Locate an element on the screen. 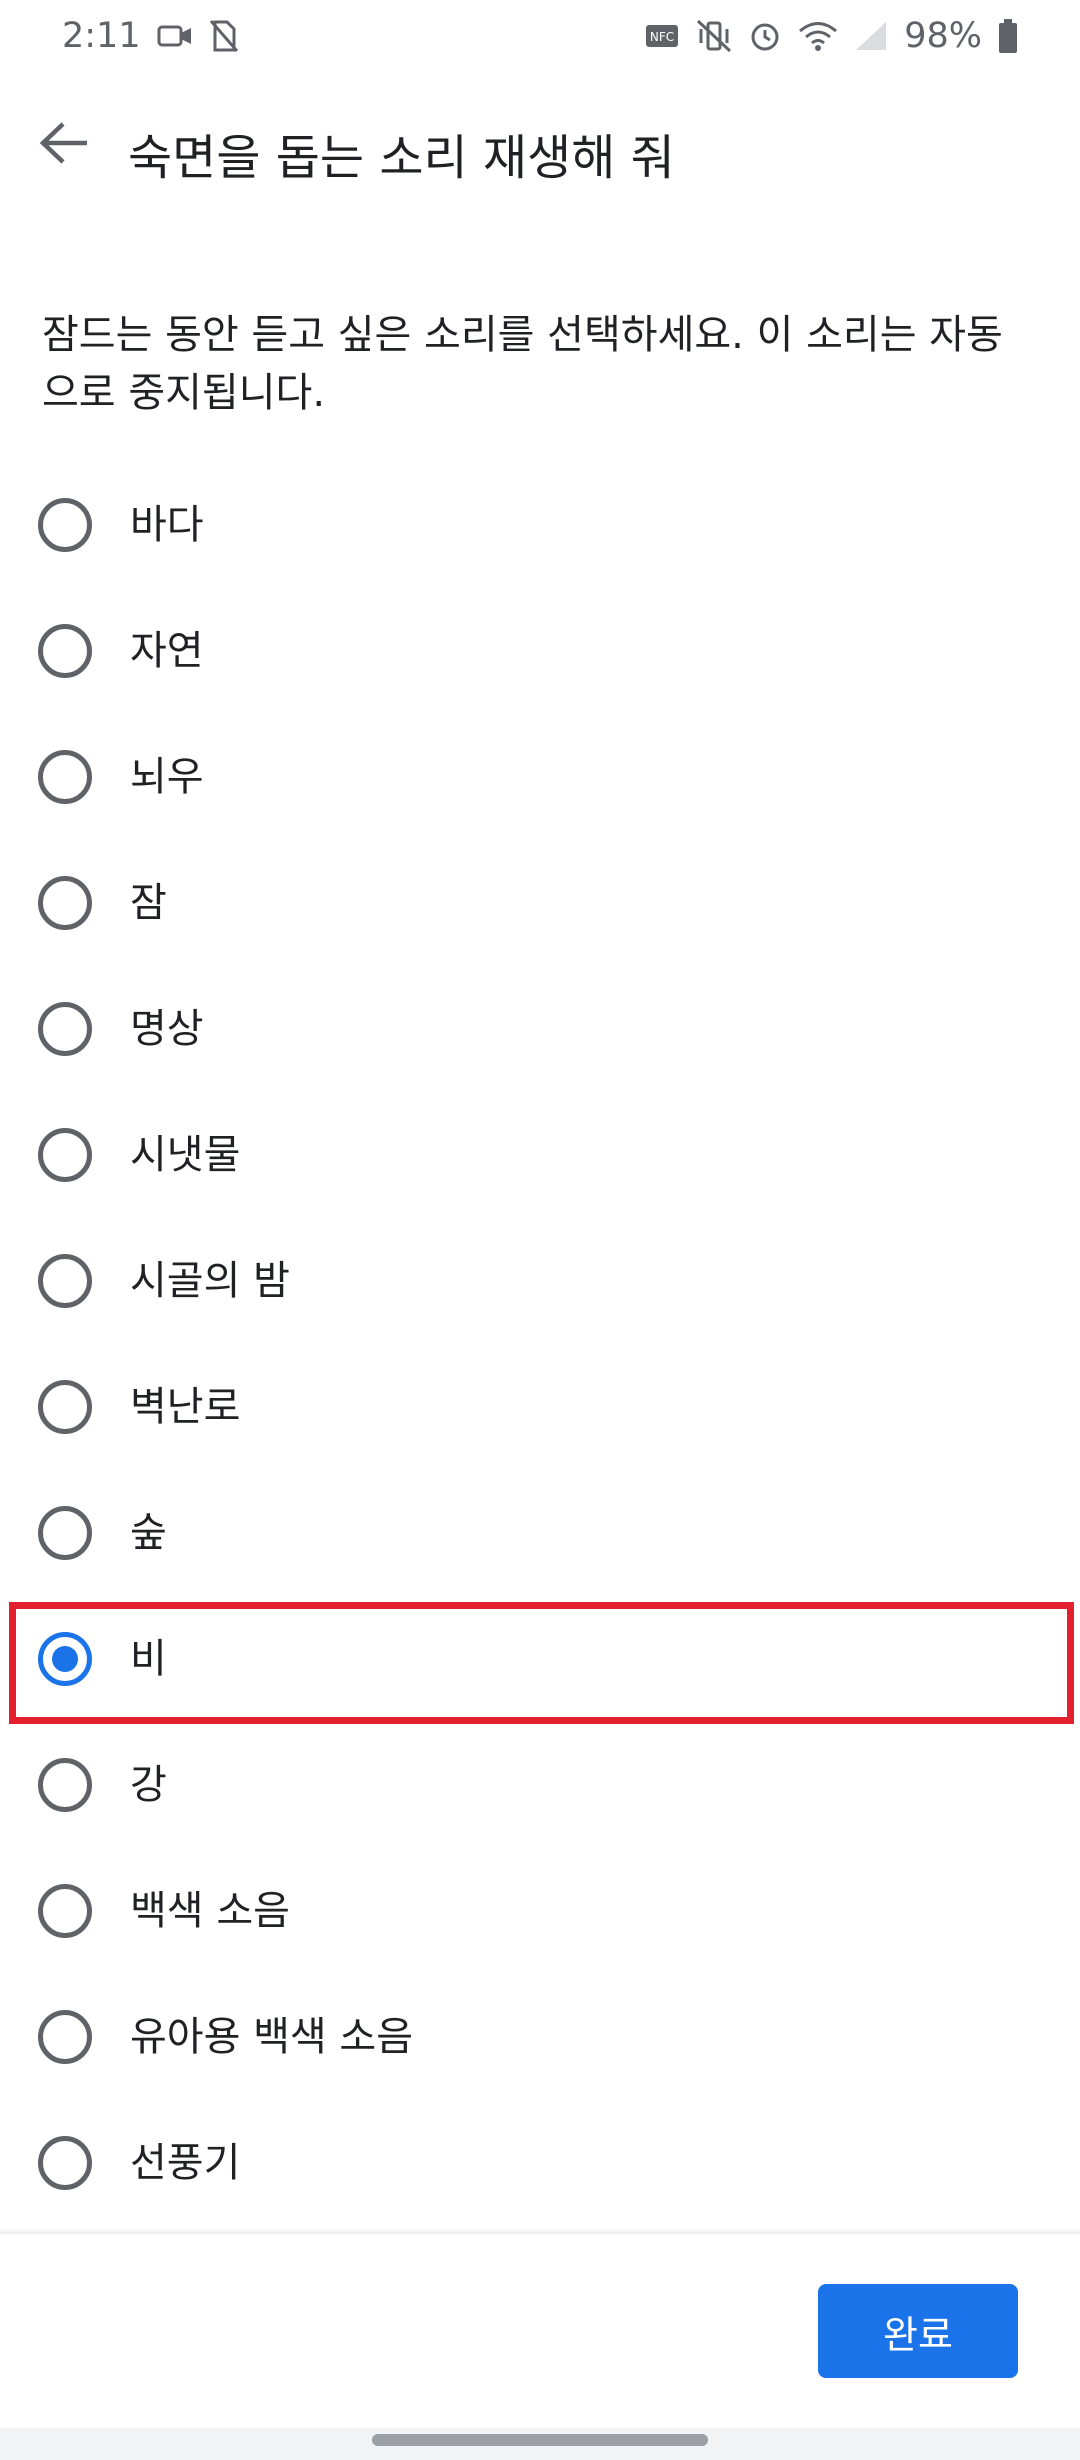 The width and height of the screenshot is (1080, 2460). wifi-icon is located at coordinates (818, 36).